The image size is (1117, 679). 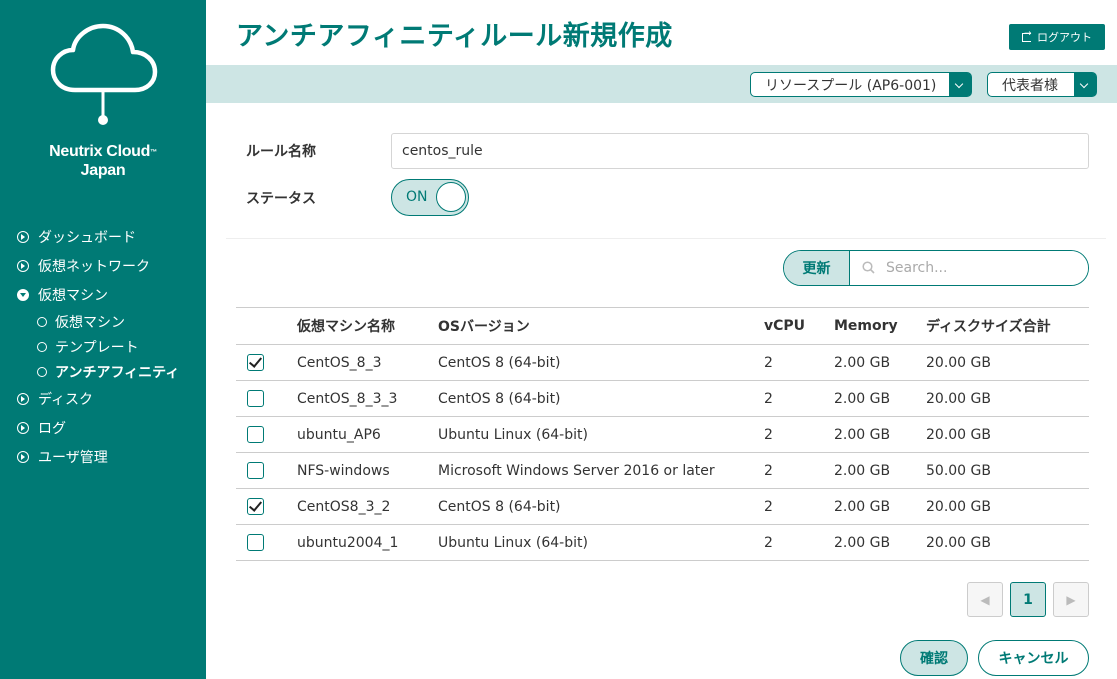 I want to click on disk-cell: 50.00 GB, so click(x=1007, y=470).